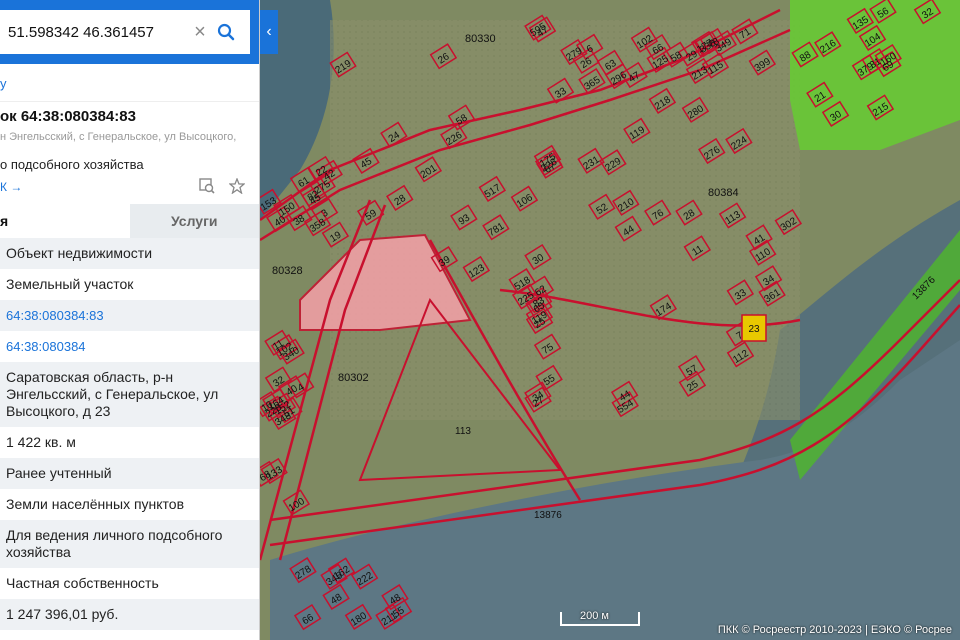  Describe the element at coordinates (480, 39) in the screenshot. I see `quarter-label-80330: 80330` at that location.